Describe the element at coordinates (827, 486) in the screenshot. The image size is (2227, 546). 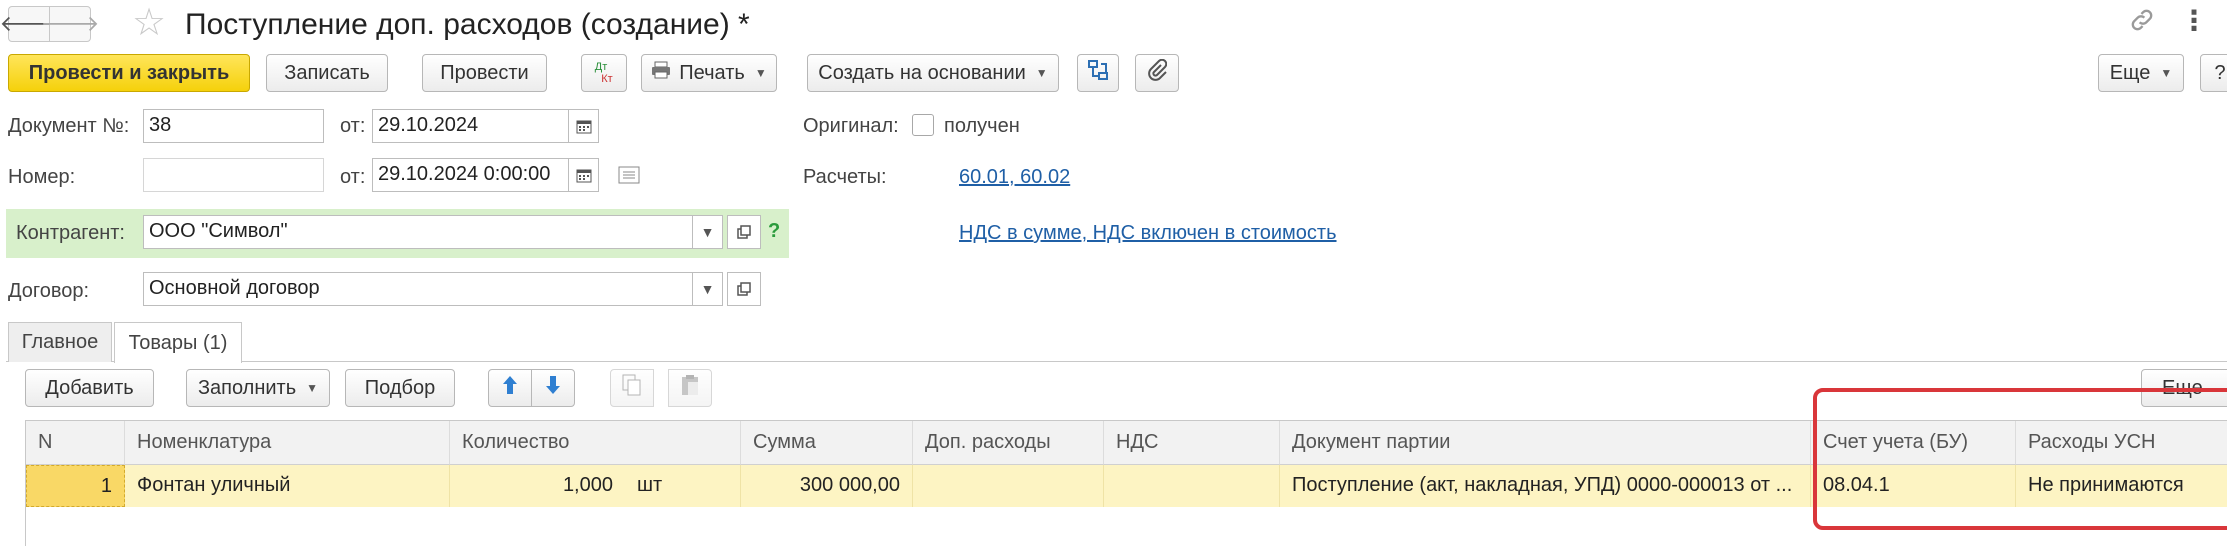
I see `cell-sum: 300 000,00` at that location.